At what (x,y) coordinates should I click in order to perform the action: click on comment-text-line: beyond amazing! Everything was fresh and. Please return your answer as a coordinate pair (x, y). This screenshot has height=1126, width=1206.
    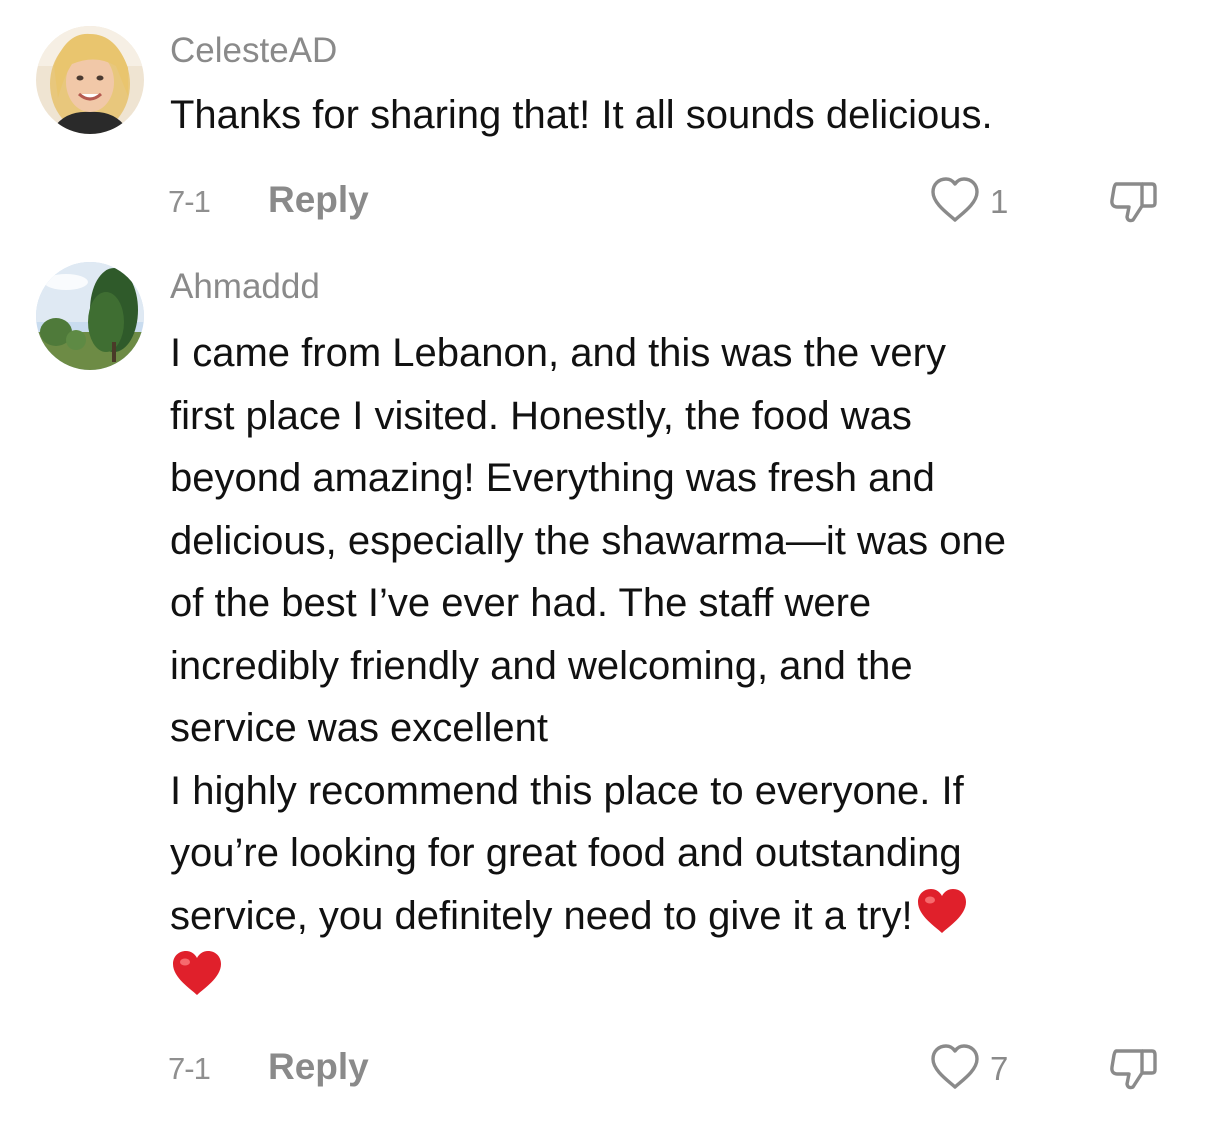
    Looking at the image, I should click on (552, 478).